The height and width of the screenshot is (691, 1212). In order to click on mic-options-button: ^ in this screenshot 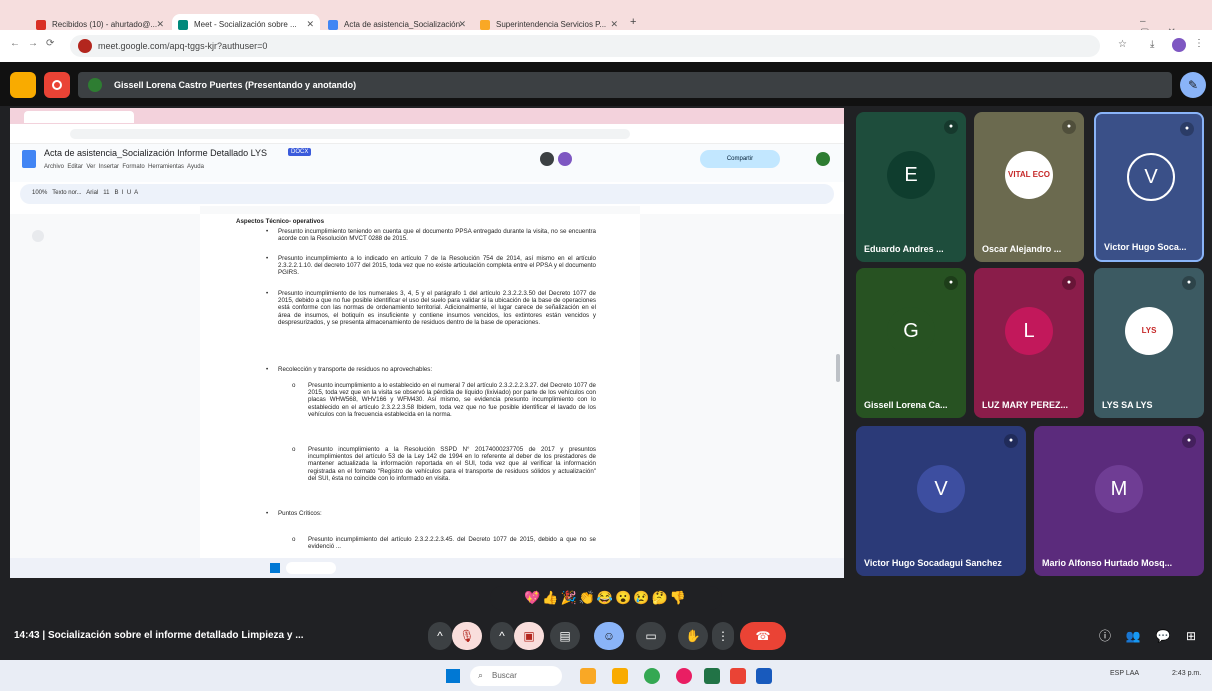, I will do `click(440, 636)`.